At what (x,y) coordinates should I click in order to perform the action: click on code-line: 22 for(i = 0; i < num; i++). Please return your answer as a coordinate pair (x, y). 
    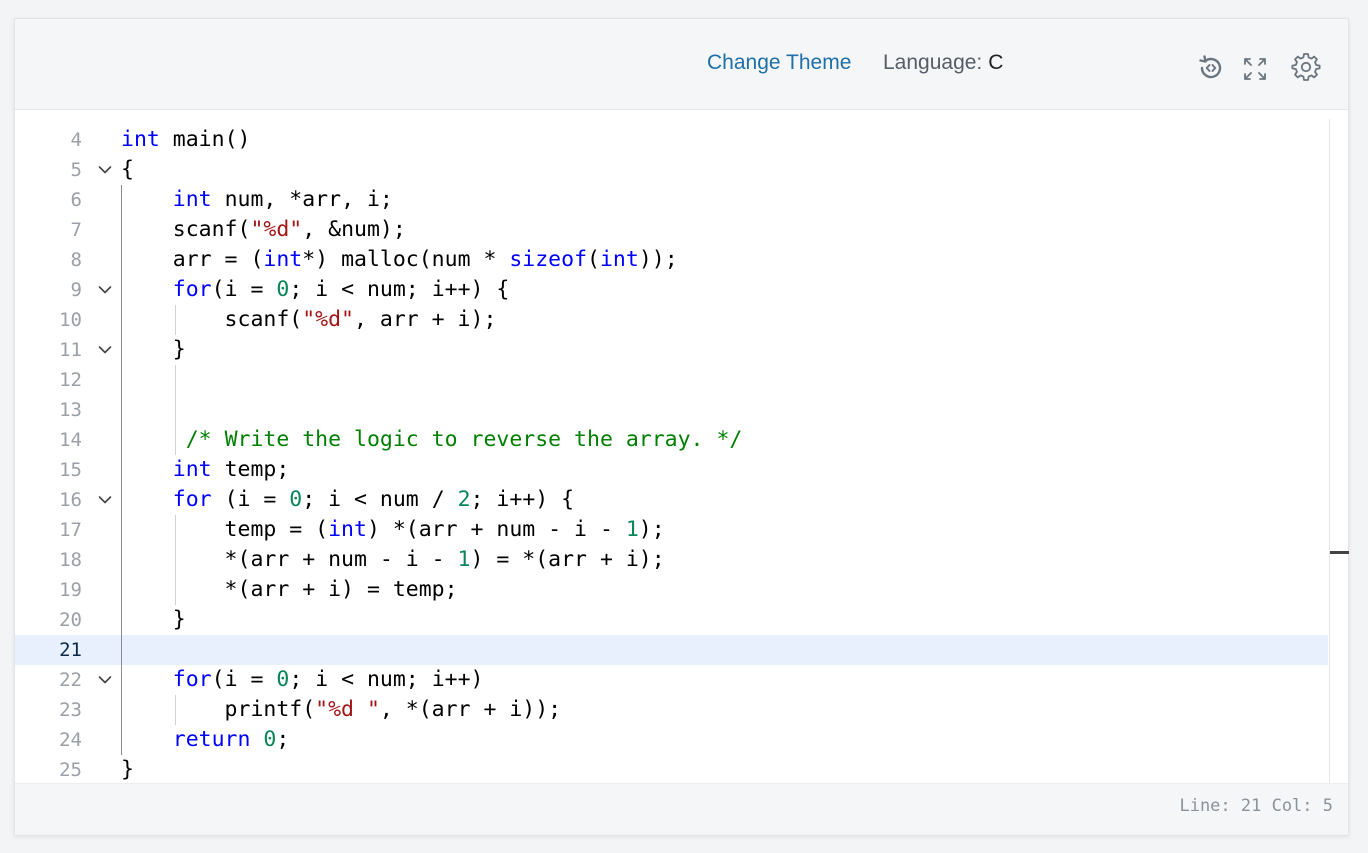
    Looking at the image, I should click on (671, 680).